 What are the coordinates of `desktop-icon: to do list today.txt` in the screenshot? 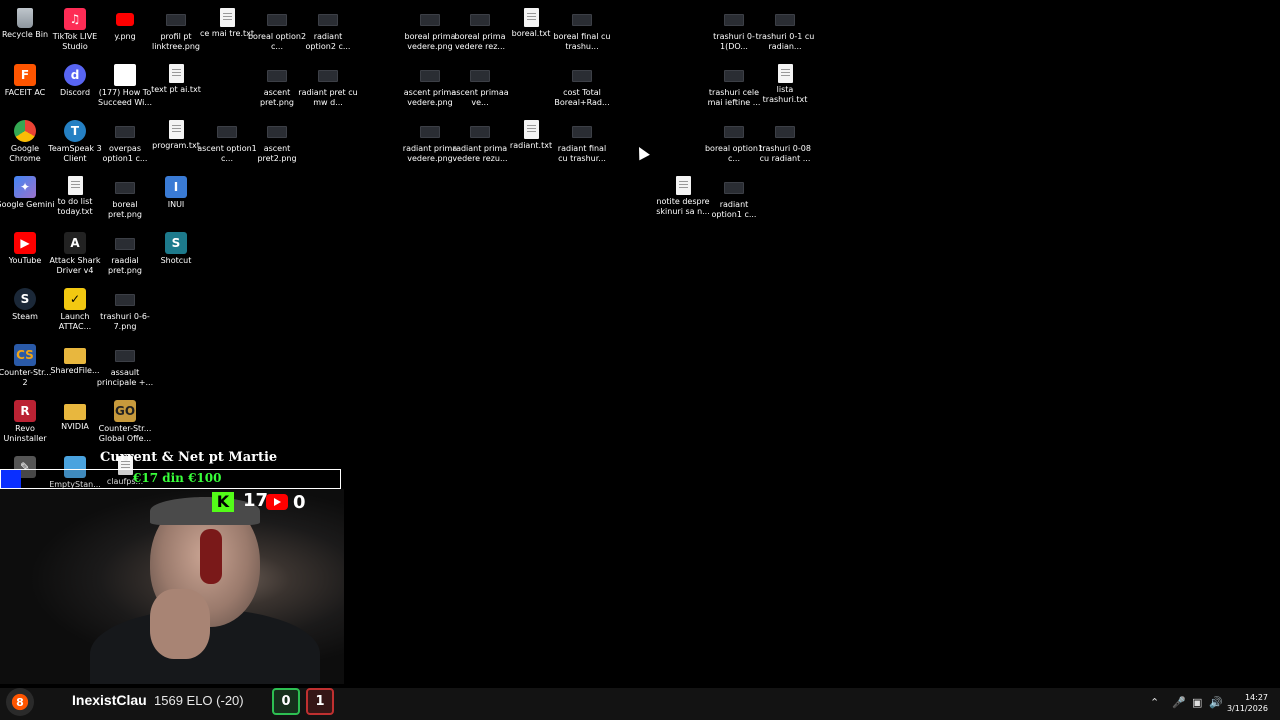 It's located at (75, 196).